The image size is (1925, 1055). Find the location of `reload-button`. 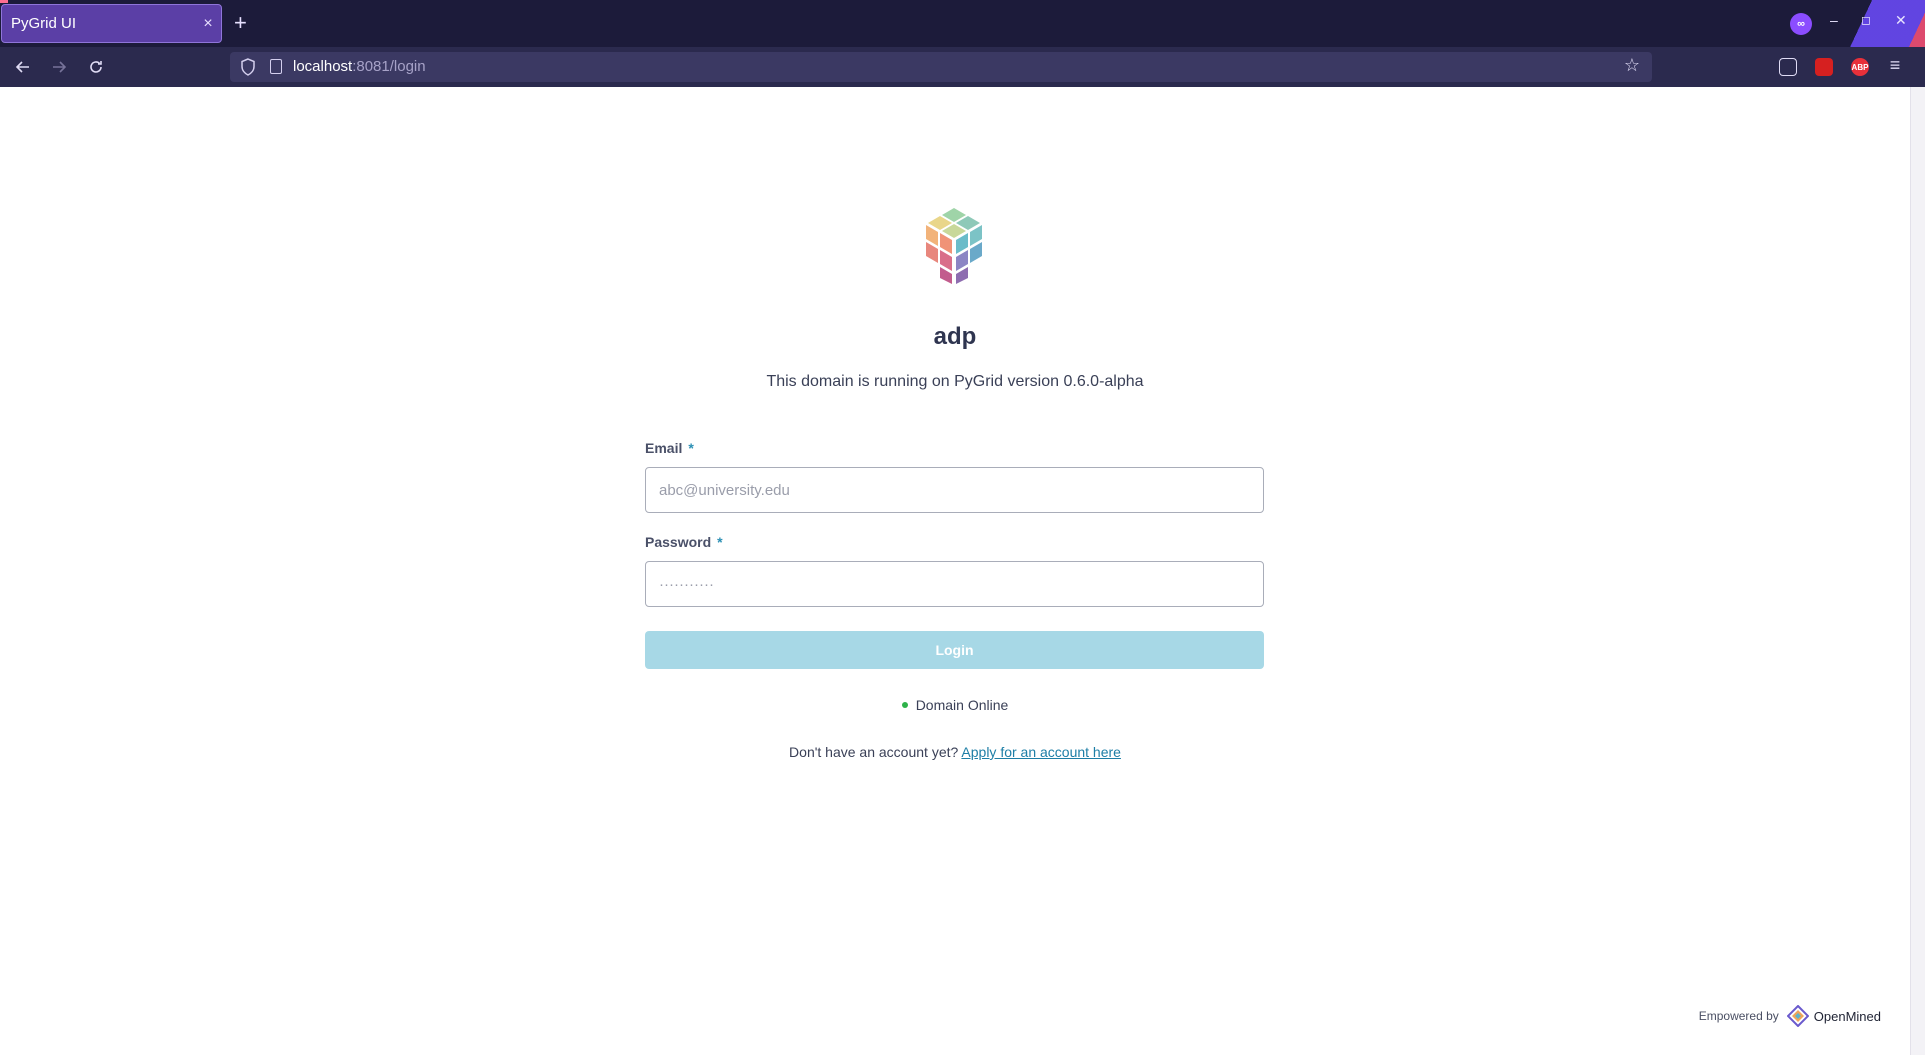

reload-button is located at coordinates (96, 67).